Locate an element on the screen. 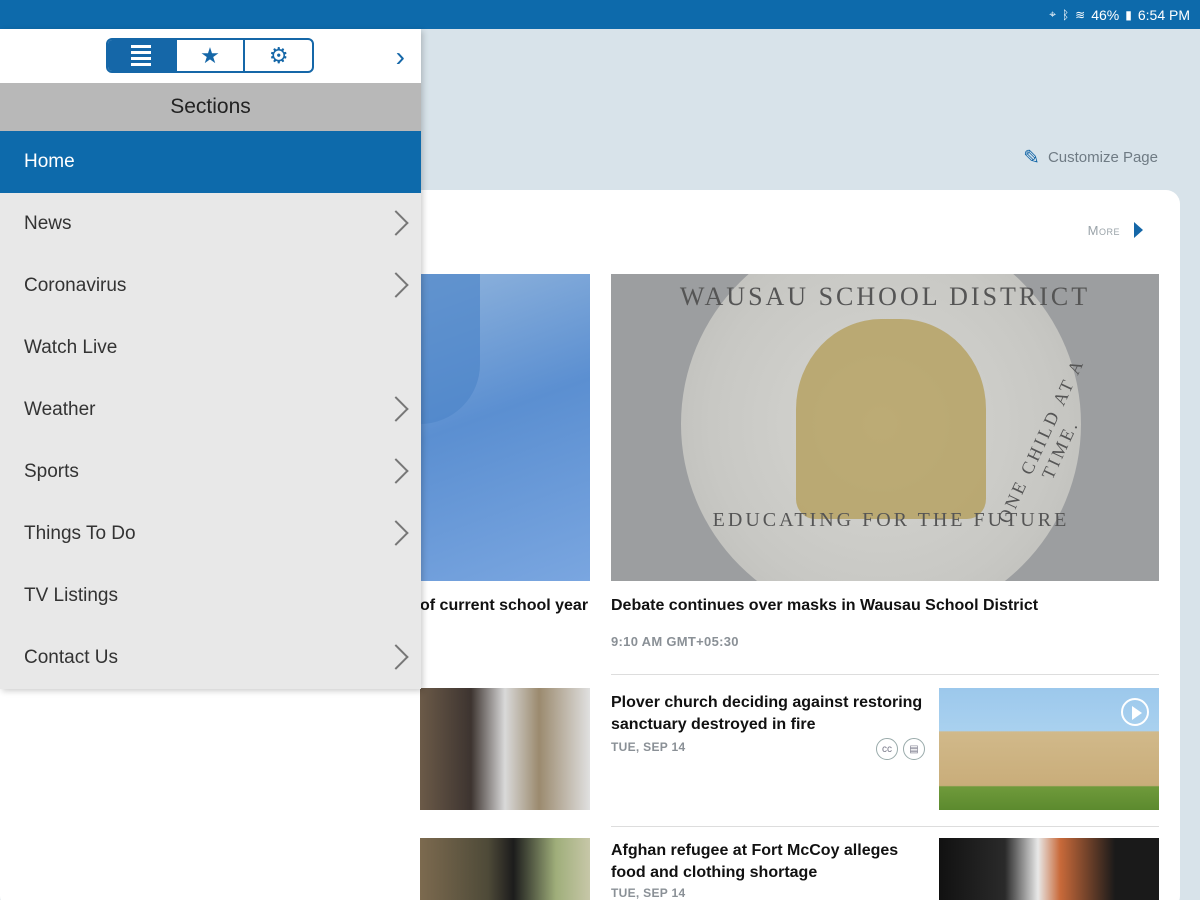 This screenshot has width=1200, height=900. left-story-headline: of current school year is located at coordinates (504, 606).